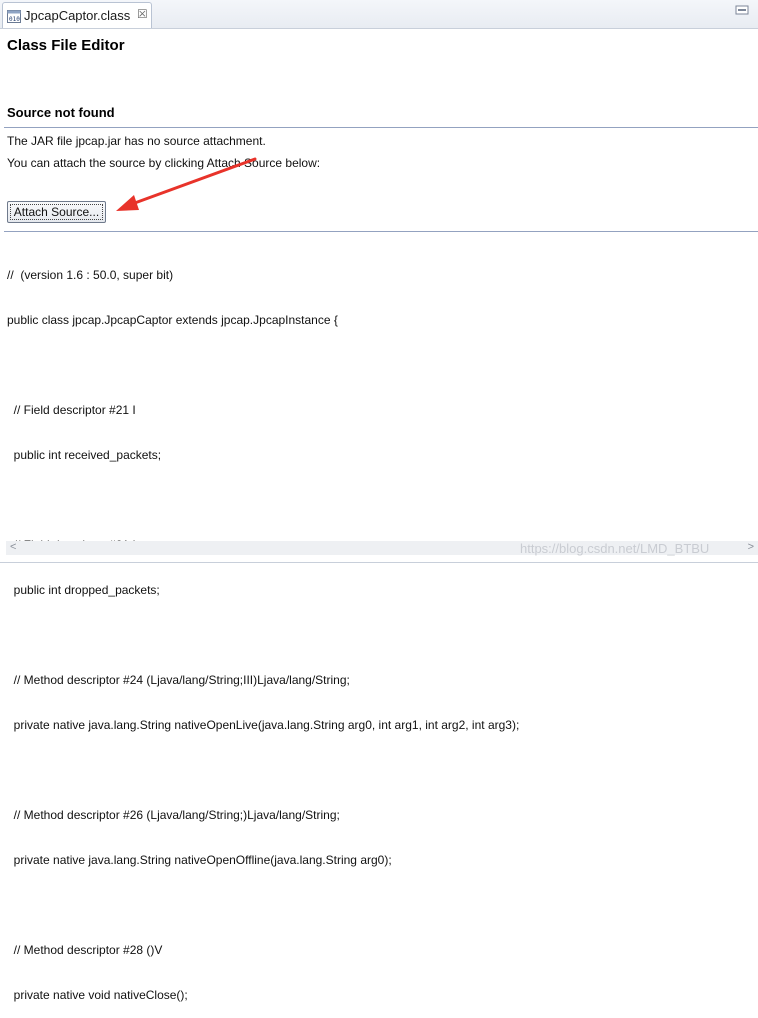  Describe the element at coordinates (61, 112) in the screenshot. I see `section-title: Source not found` at that location.